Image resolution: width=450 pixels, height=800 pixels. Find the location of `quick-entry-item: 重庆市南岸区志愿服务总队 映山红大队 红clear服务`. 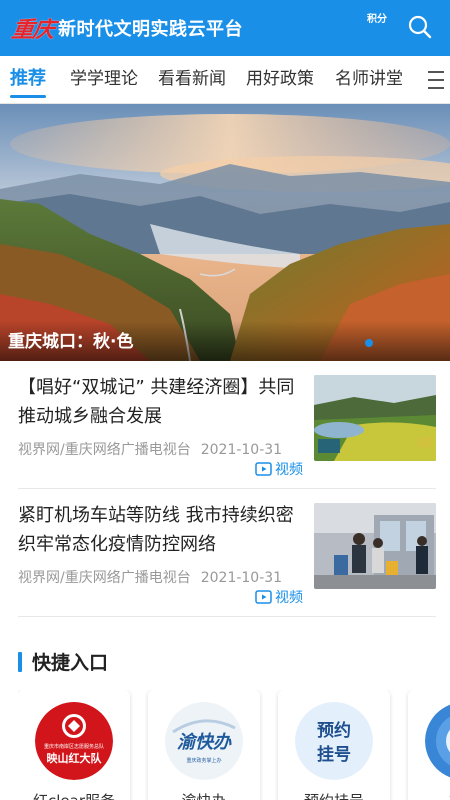

quick-entry-item: 重庆市南岸区志愿服务总队 映山红大队 红clear服务 is located at coordinates (74, 745).